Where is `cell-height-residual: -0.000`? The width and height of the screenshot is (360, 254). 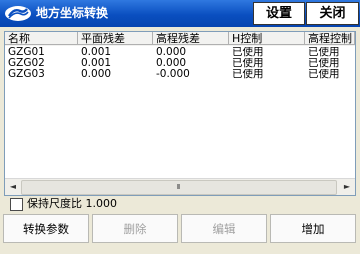 cell-height-residual: -0.000 is located at coordinates (173, 74).